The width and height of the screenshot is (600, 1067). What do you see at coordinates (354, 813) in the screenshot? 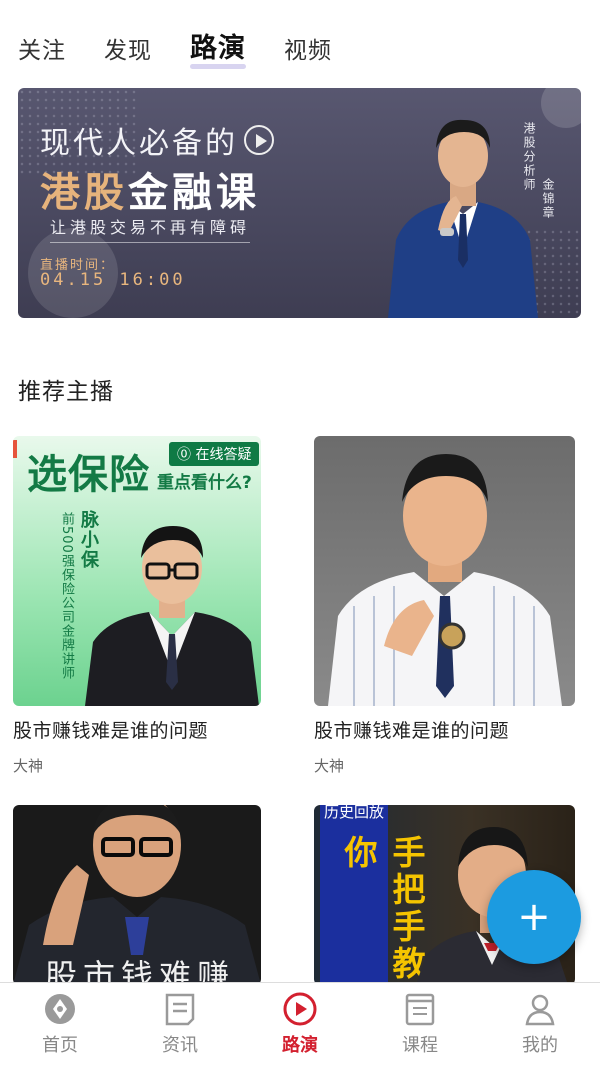
I see `thumb-head-label: 历史回放` at bounding box center [354, 813].